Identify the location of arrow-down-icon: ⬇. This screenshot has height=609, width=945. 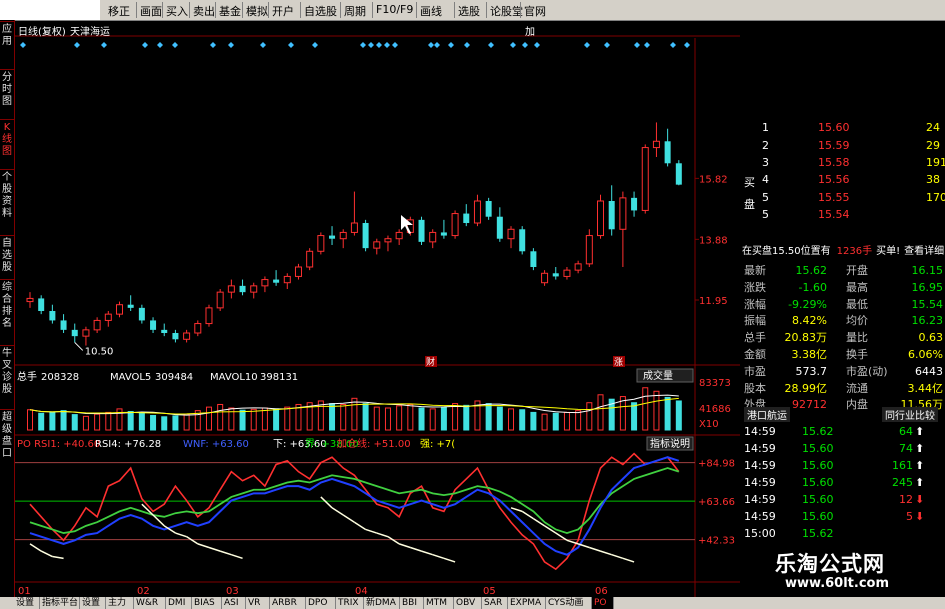
(920, 499).